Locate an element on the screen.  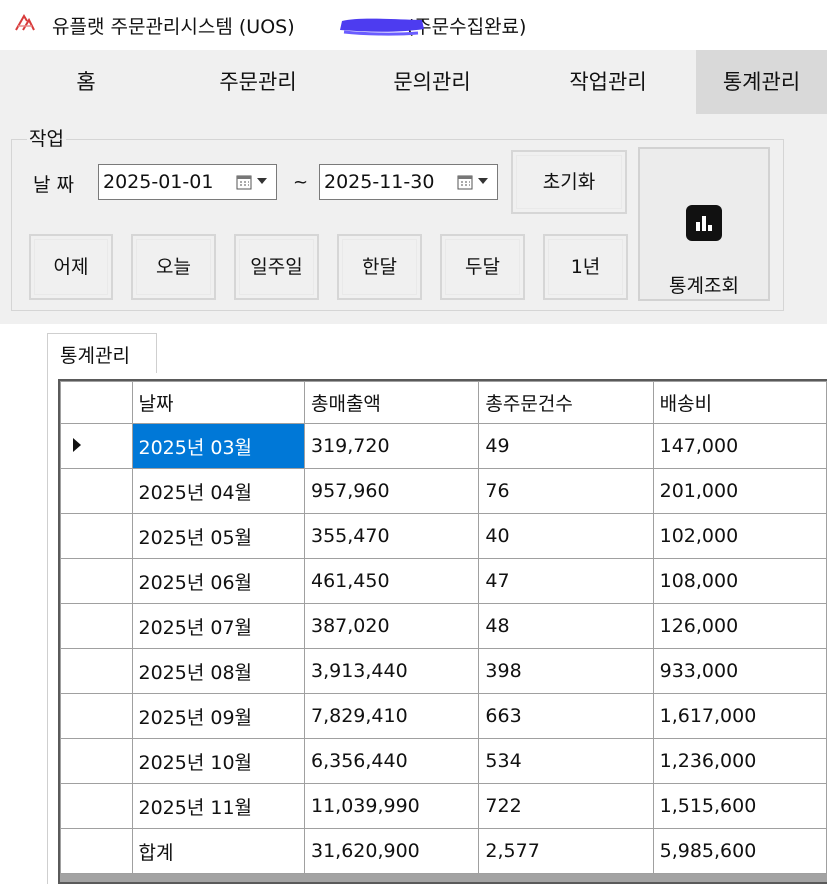
column-header-total-orders: 총주문건수 is located at coordinates (566, 402).